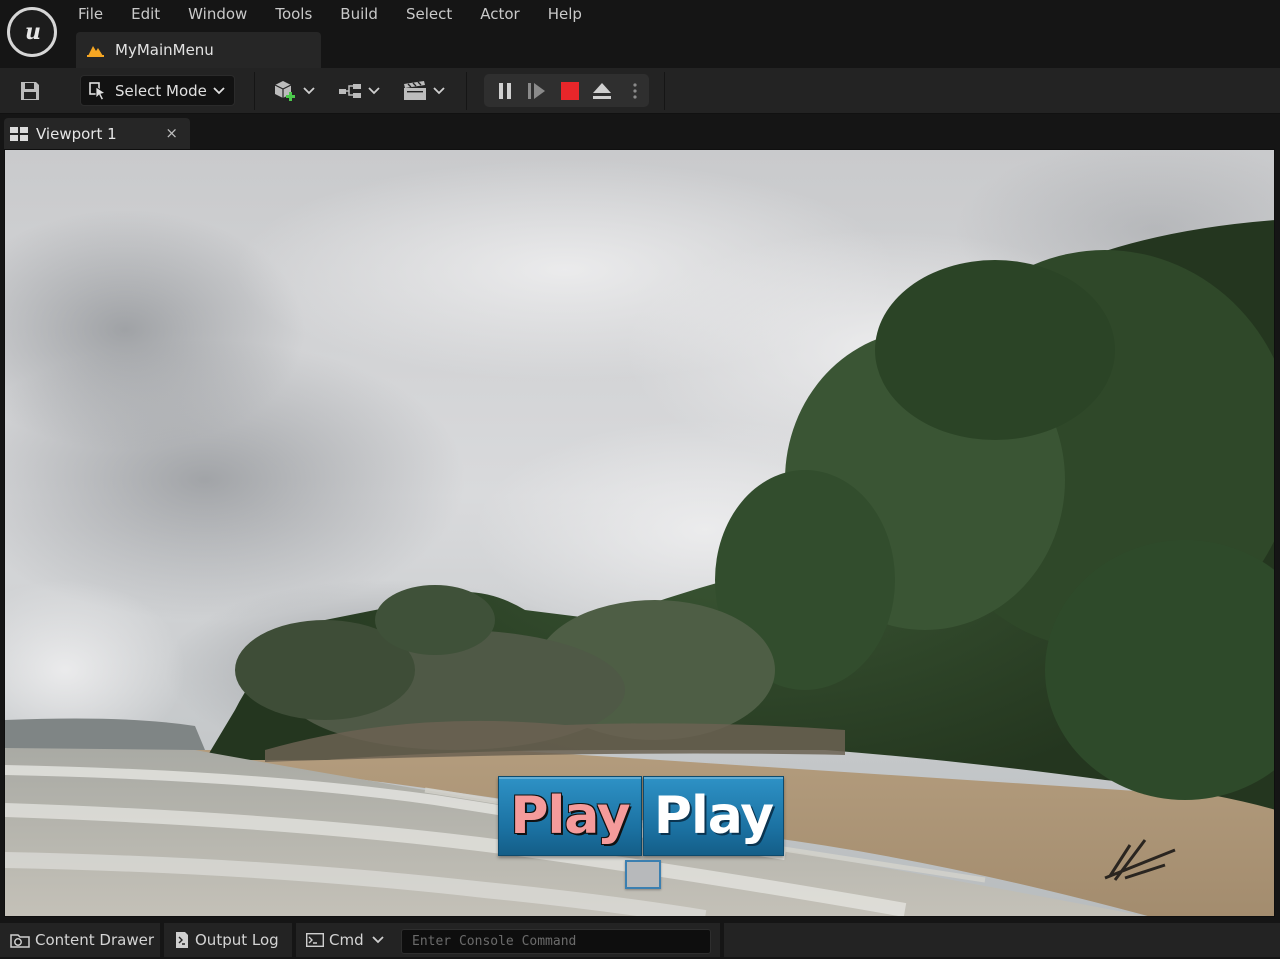  What do you see at coordinates (95, 51) in the screenshot?
I see `level-icon` at bounding box center [95, 51].